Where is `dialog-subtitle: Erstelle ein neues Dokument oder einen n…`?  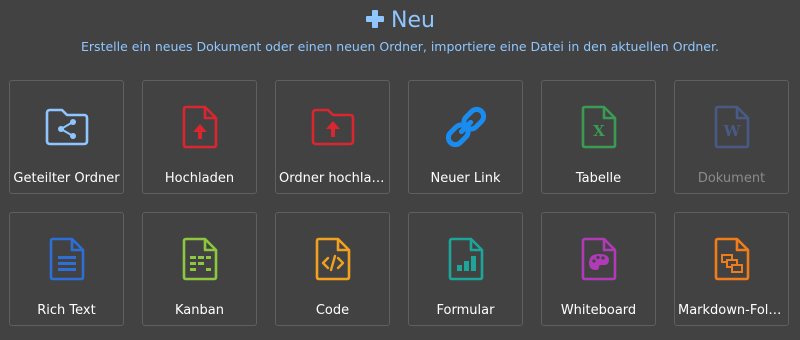 dialog-subtitle: Erstelle ein neues Dokument oder einen n… is located at coordinates (400, 46).